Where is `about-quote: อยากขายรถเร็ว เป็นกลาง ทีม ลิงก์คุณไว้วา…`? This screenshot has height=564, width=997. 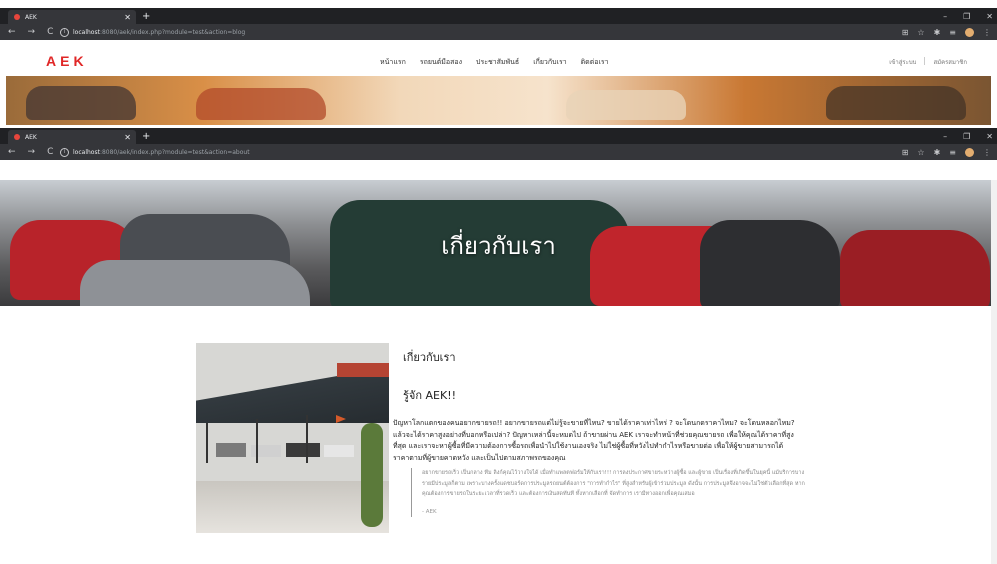 about-quote: อยากขายรถเร็ว เป็นกลาง ทีม ลิงก์คุณไว้วา… is located at coordinates (611, 492).